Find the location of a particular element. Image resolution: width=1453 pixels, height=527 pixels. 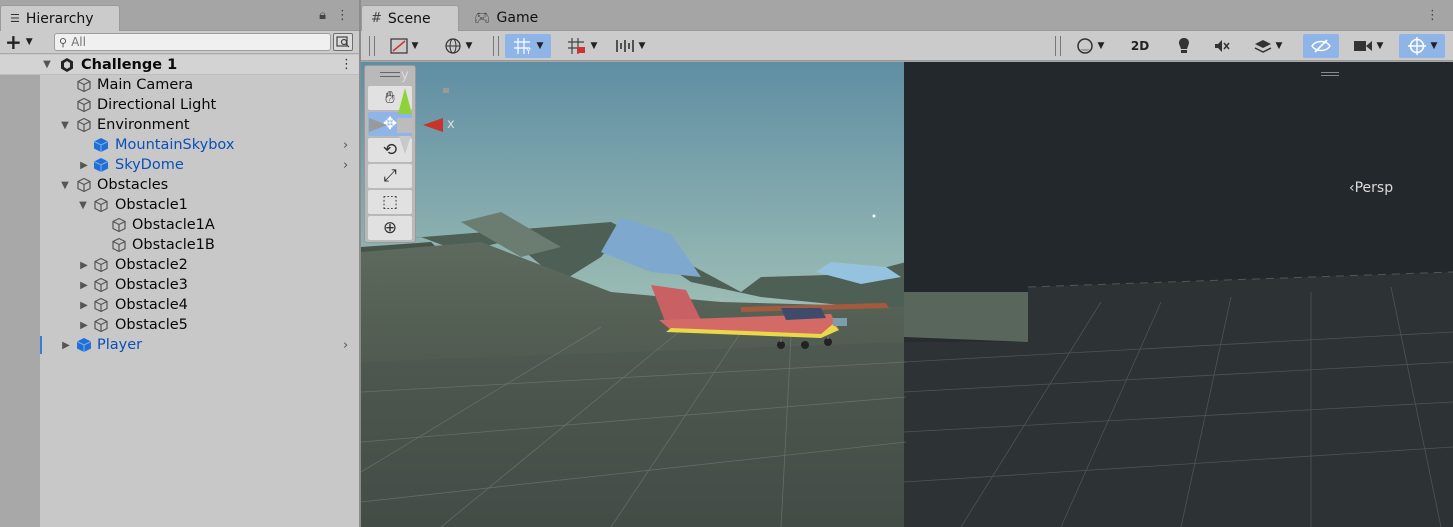

item-label: Obstacle5 is located at coordinates (151, 325).